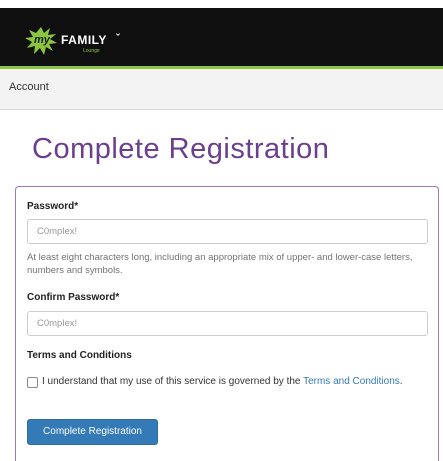 This screenshot has height=461, width=443. Describe the element at coordinates (29, 87) in the screenshot. I see `account-link: Account` at that location.